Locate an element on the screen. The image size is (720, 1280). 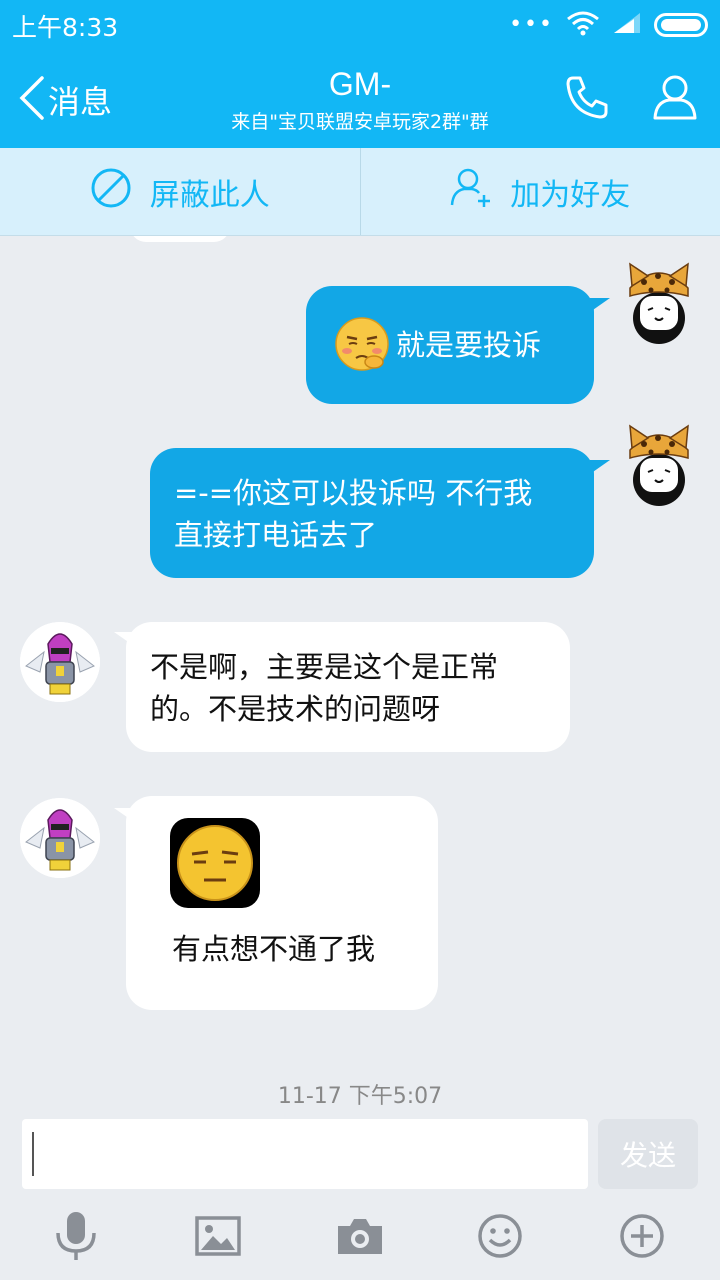
message-text-line: =-=你这可以投诉吗 不行我 is located at coordinates (353, 493).